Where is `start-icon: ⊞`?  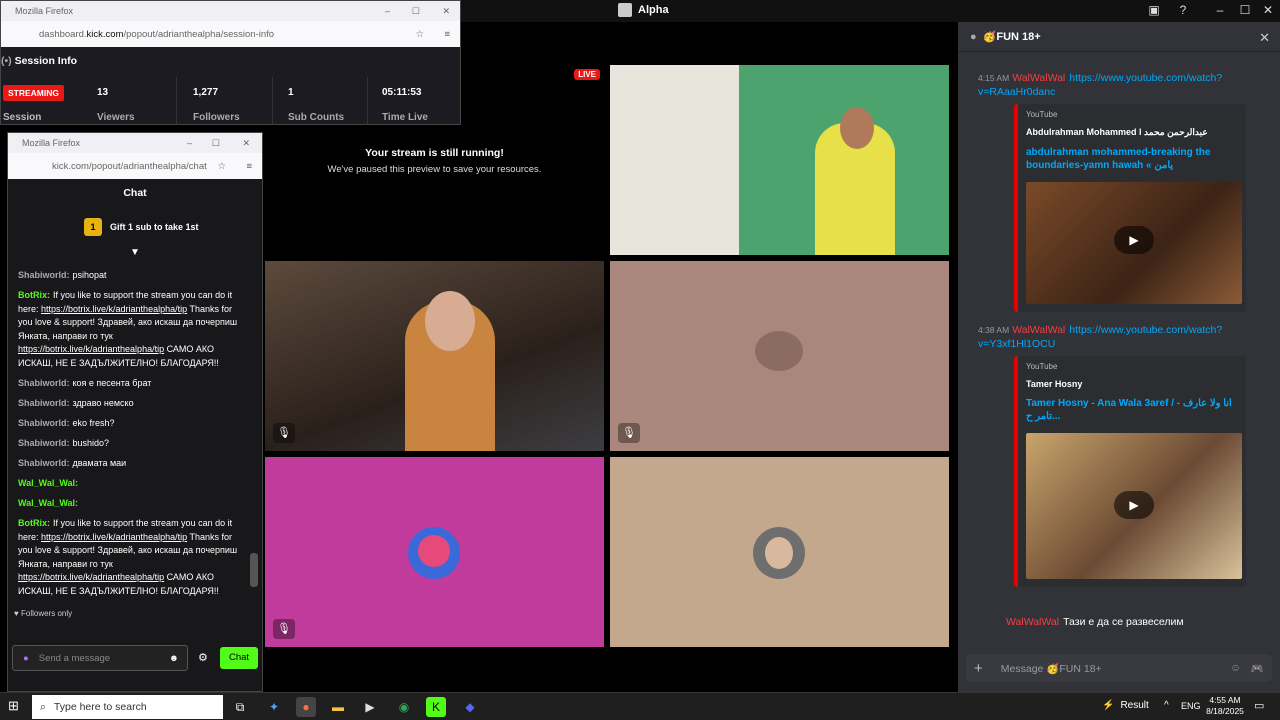 start-icon: ⊞ is located at coordinates (13, 706).